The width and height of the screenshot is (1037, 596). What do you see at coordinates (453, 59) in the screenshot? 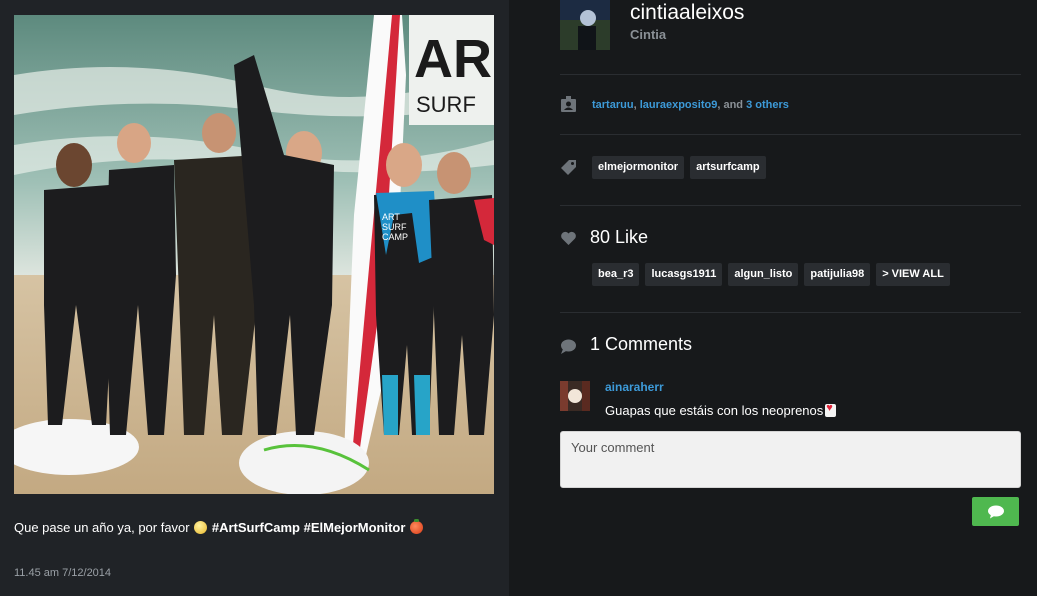
I see `sign-text-large: AR` at bounding box center [453, 59].